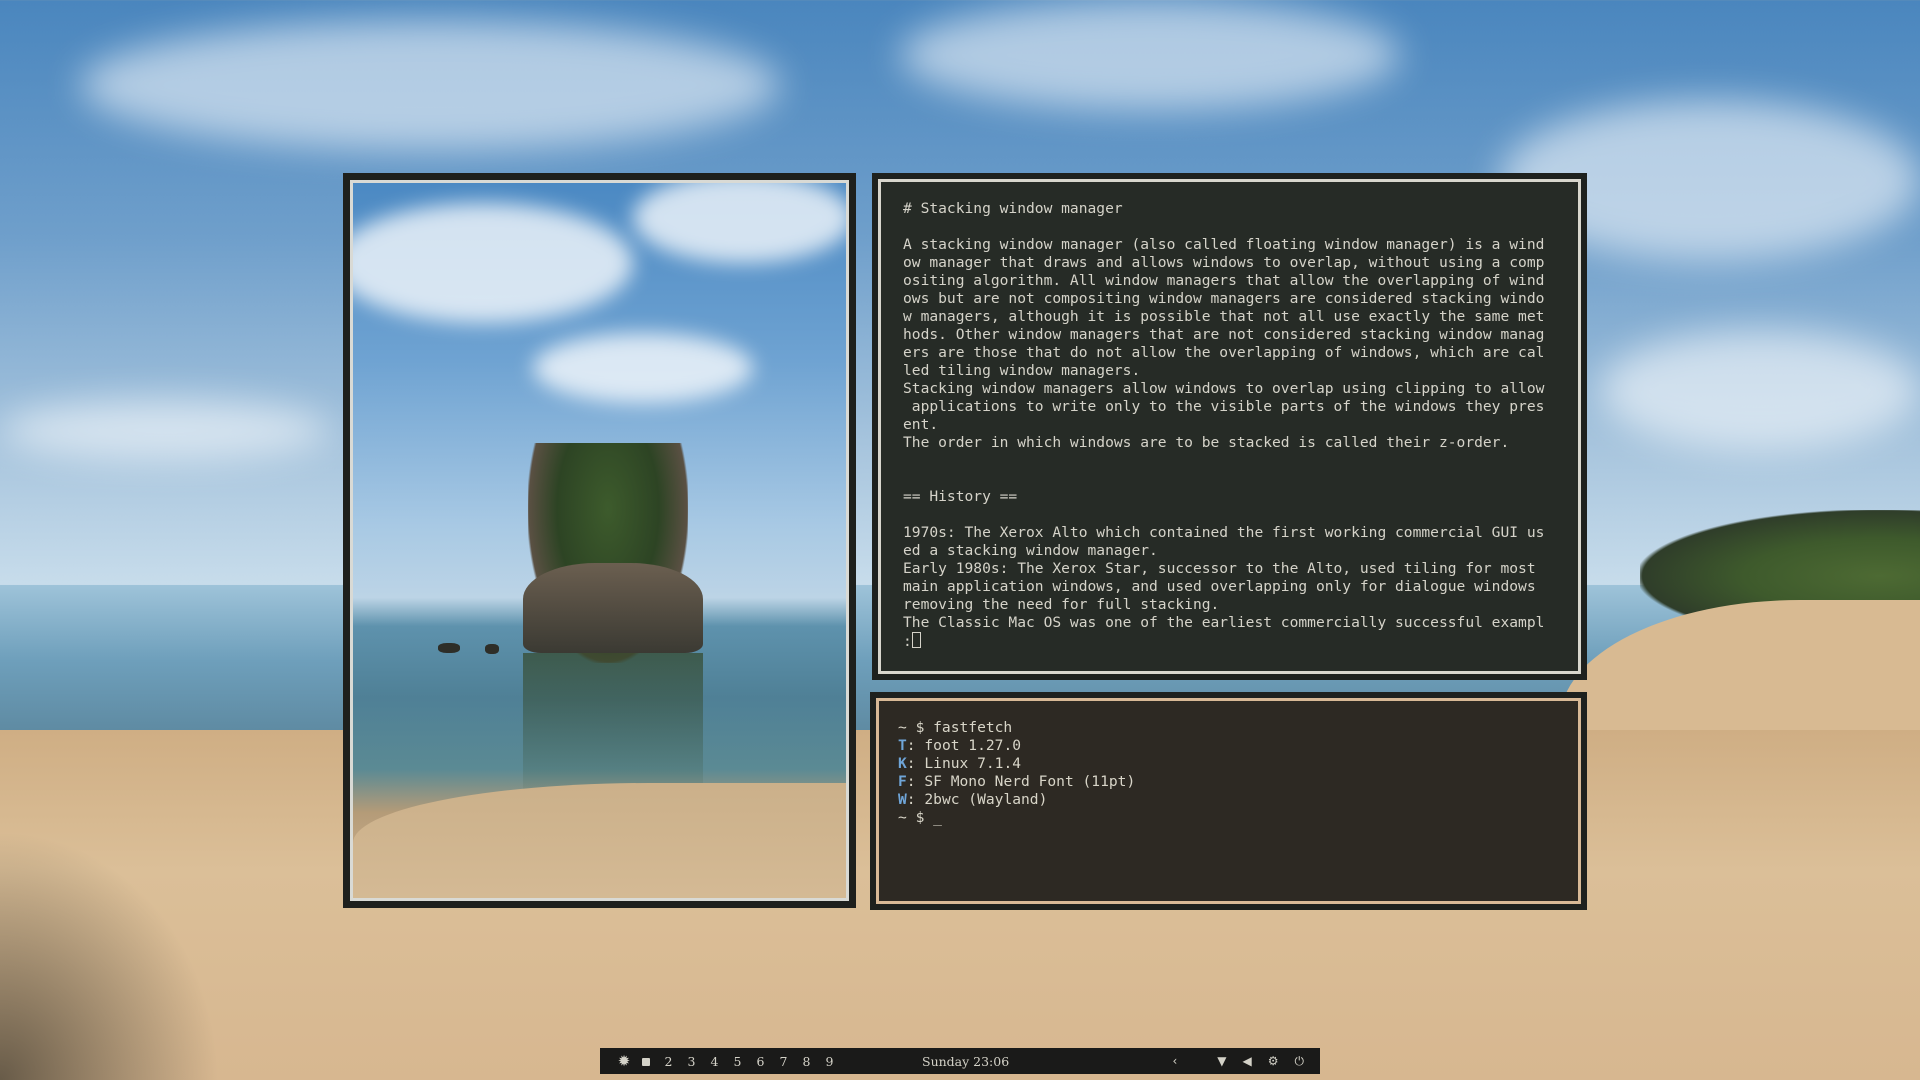 The width and height of the screenshot is (1920, 1080). What do you see at coordinates (1221, 1061) in the screenshot?
I see `wifi-icon: ▼` at bounding box center [1221, 1061].